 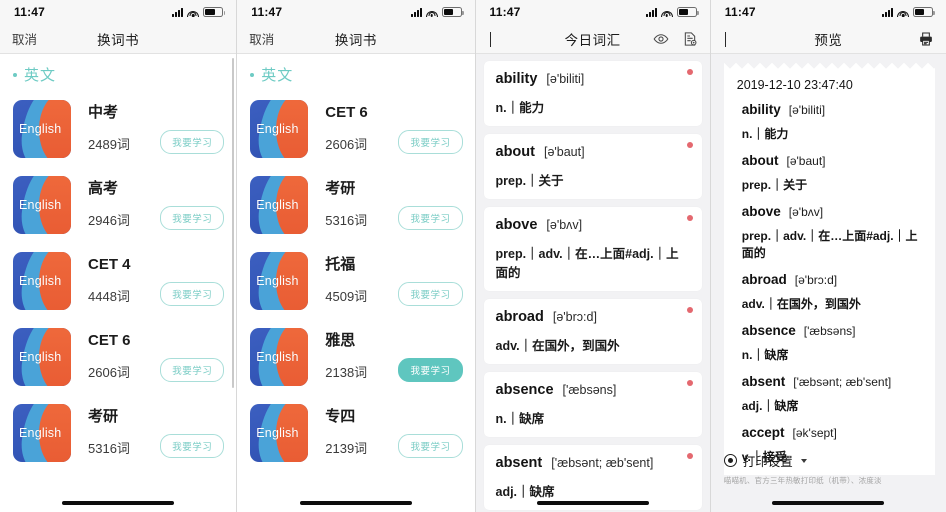 What do you see at coordinates (355, 357) in the screenshot?
I see `list-item: English 雅思 2138词 我要学习` at bounding box center [355, 357].